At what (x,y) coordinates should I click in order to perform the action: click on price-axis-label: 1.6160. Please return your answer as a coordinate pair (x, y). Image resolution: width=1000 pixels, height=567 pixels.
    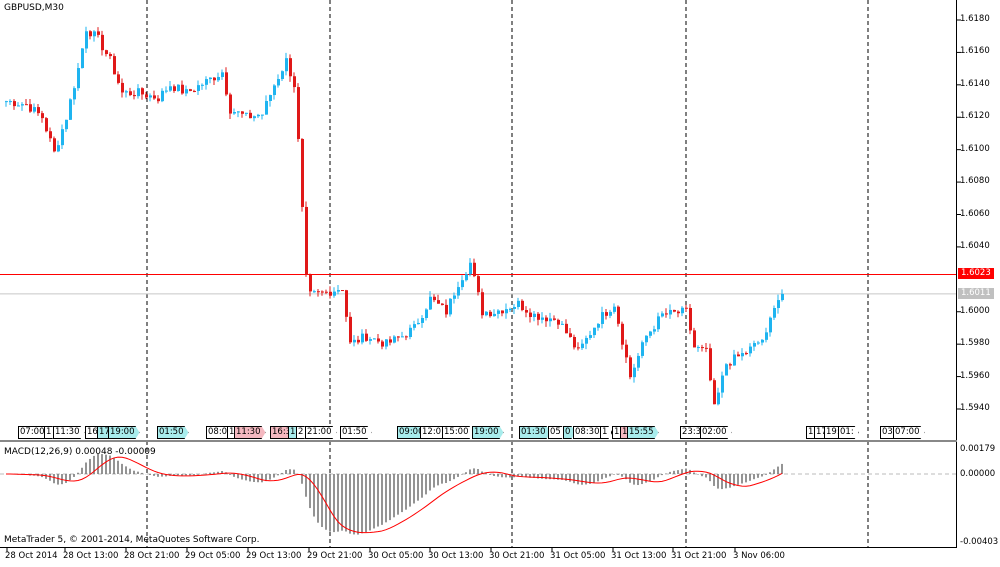
    Looking at the image, I should click on (975, 51).